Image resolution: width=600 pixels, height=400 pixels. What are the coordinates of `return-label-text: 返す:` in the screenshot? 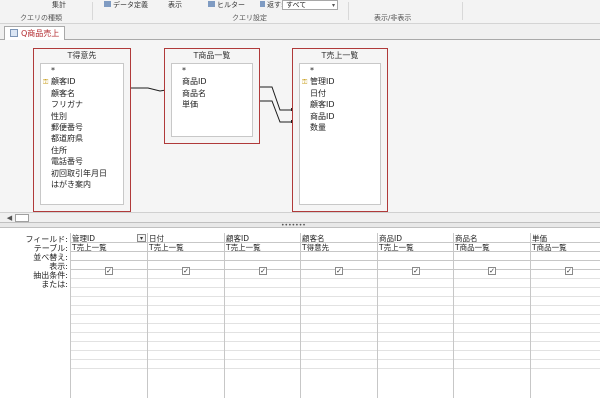 It's located at (275, 5).